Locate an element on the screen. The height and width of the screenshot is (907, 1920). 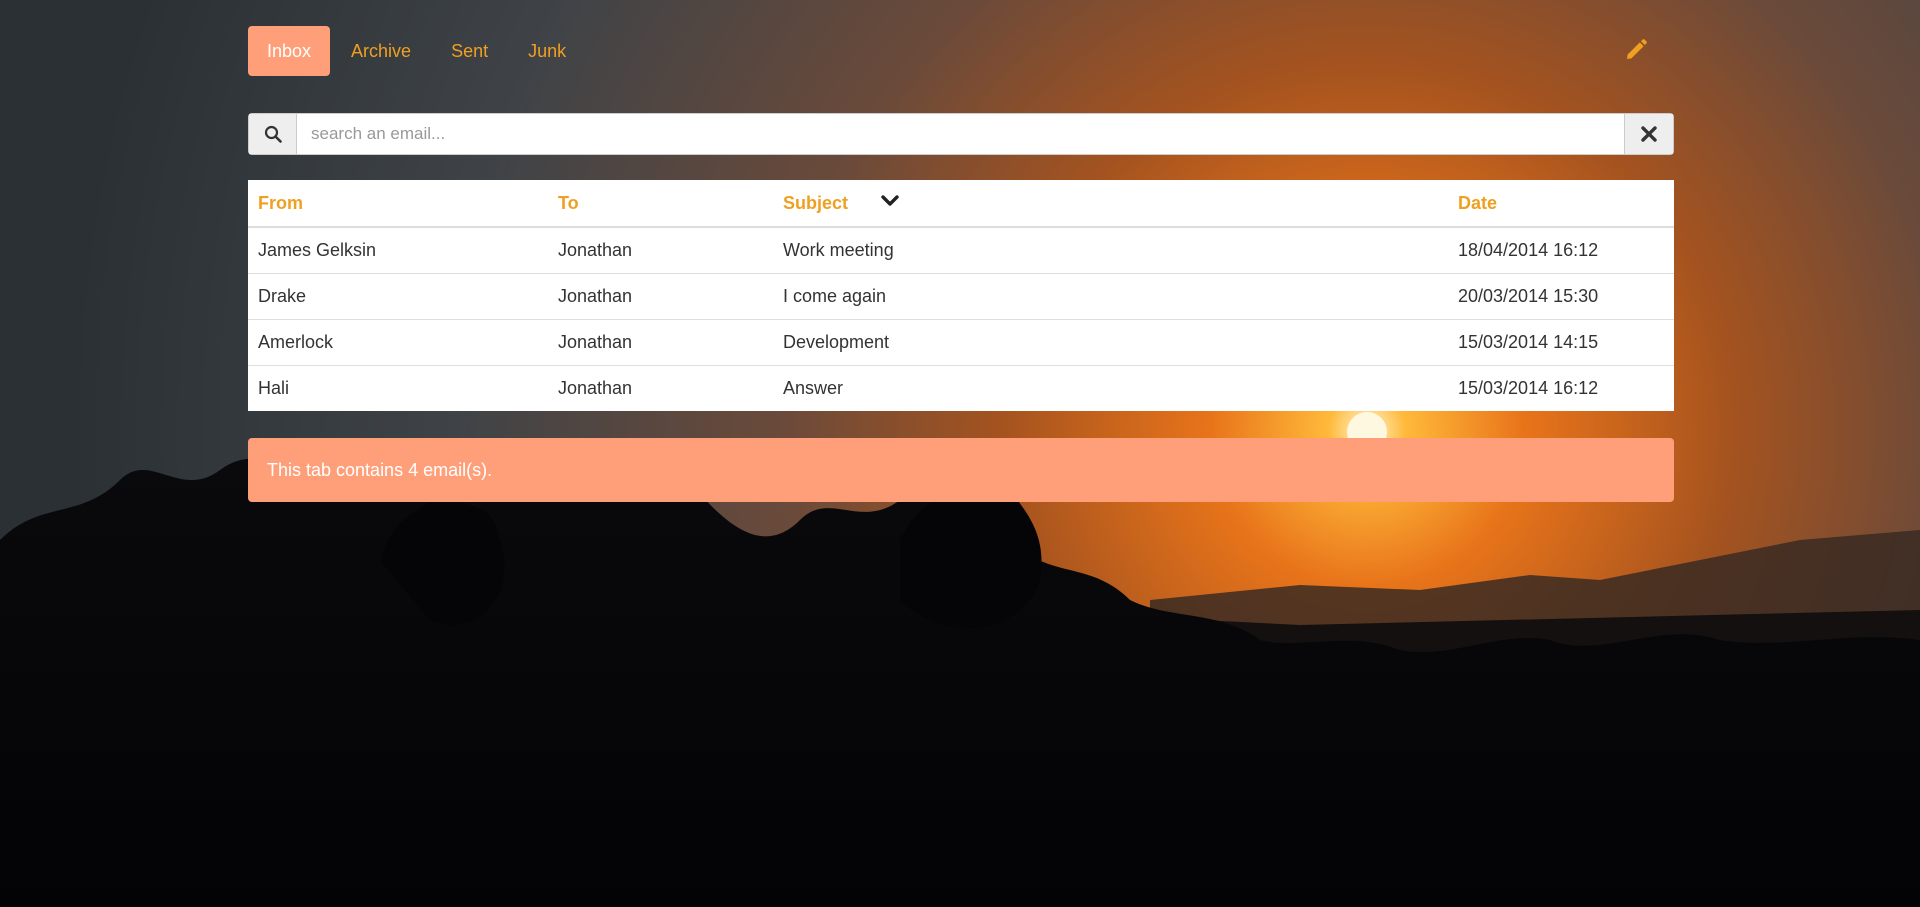
tab-sent: Sent is located at coordinates (469, 51).